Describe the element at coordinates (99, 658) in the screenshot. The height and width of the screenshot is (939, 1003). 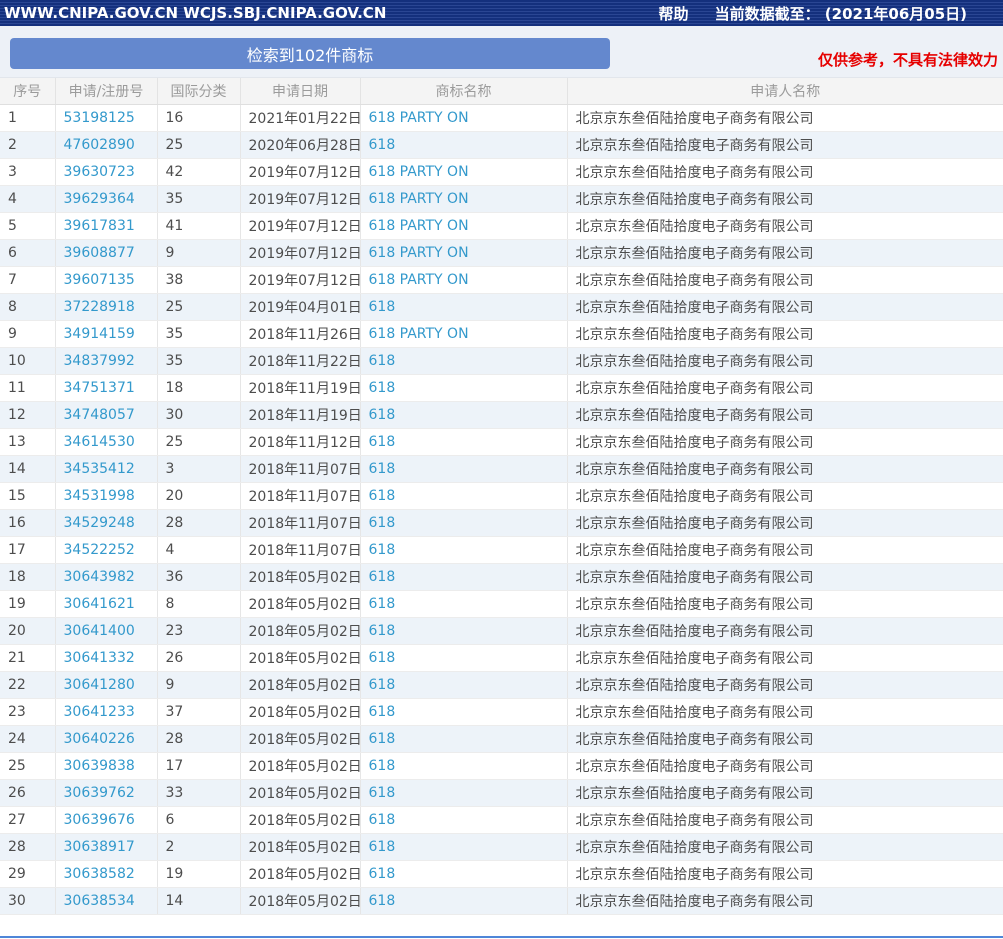
I see `registration-number-link: 30641332` at that location.